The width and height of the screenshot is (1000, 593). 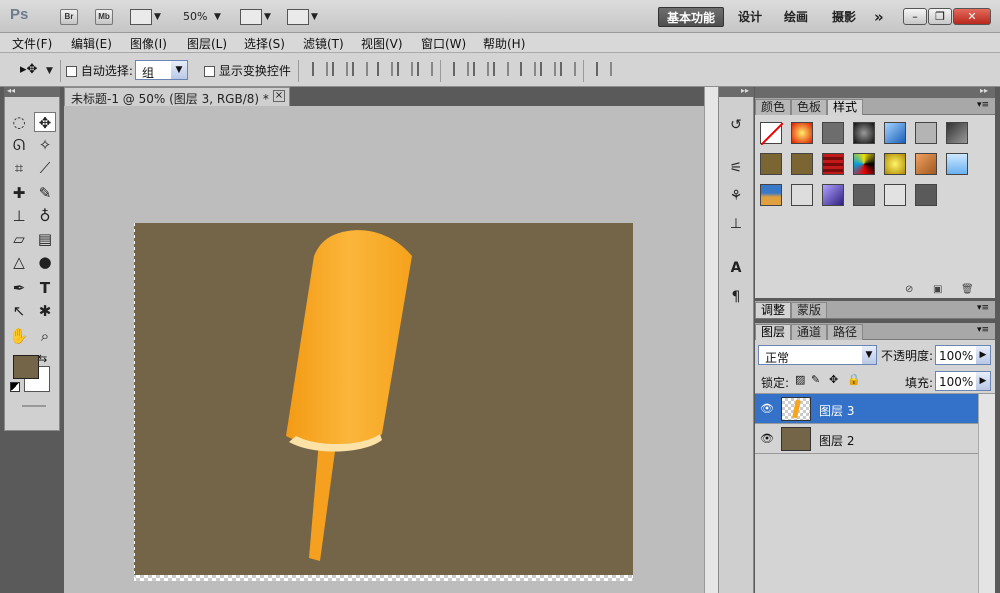 What do you see at coordinates (323, 43) in the screenshot?
I see `menu-filter: 滤镜(T)` at bounding box center [323, 43].